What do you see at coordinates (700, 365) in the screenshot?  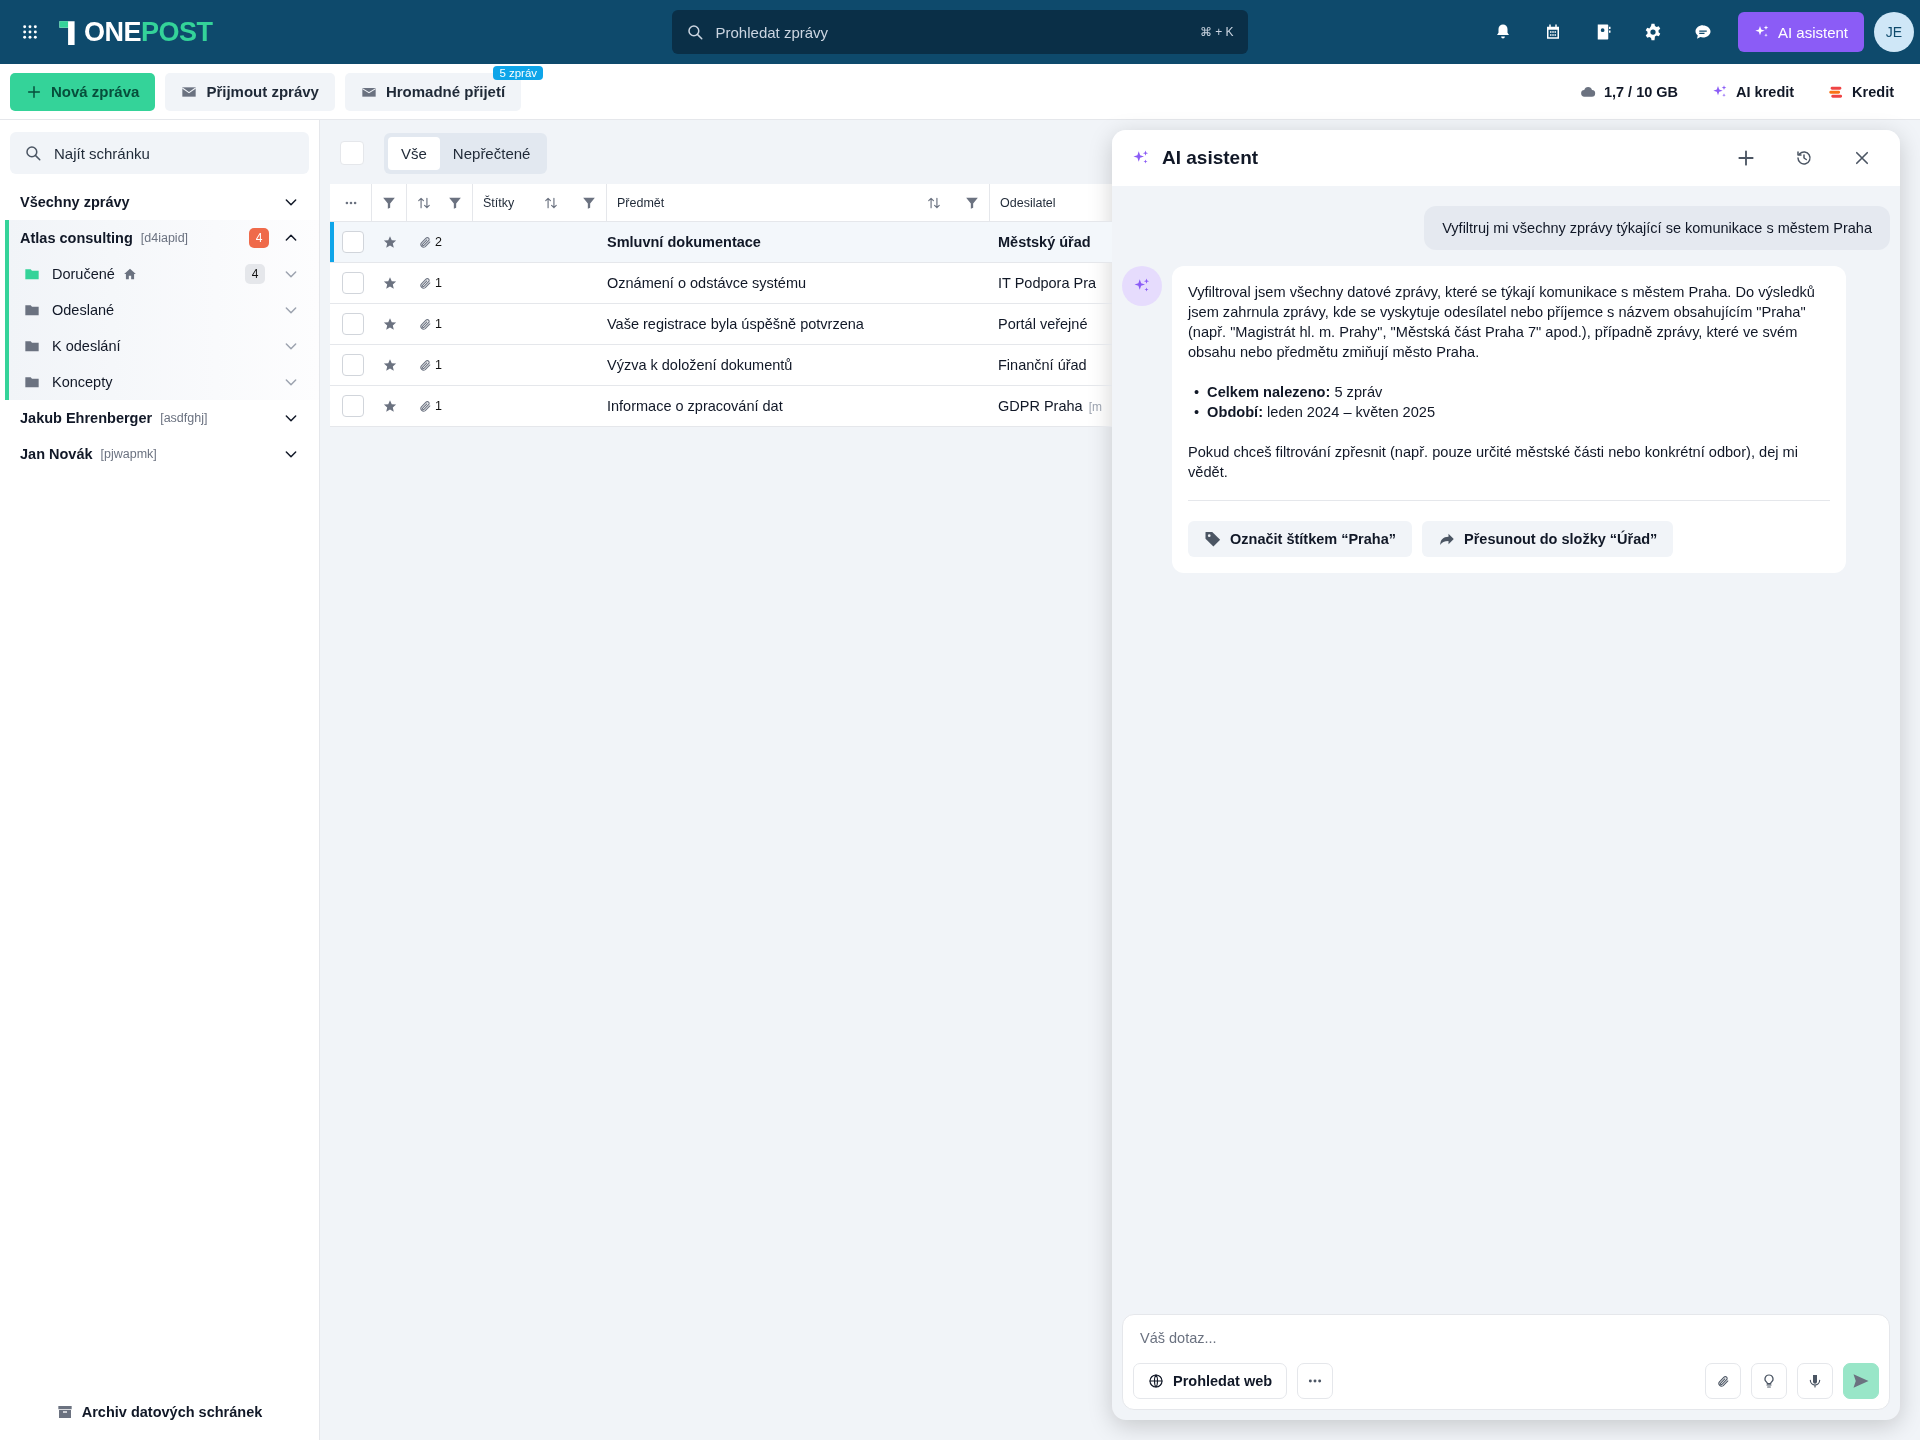 I see `message-subject: Výzva k doložení dokumentů` at bounding box center [700, 365].